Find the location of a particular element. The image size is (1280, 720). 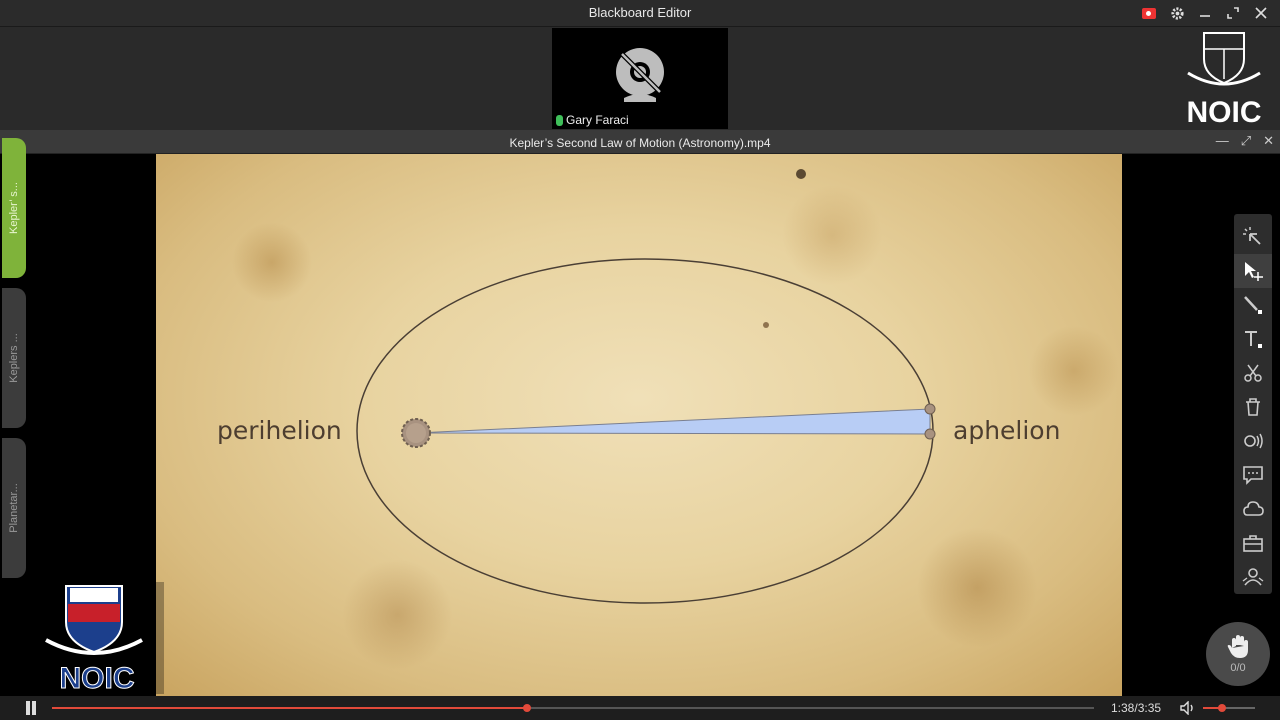

record-icon is located at coordinates (1149, 13).